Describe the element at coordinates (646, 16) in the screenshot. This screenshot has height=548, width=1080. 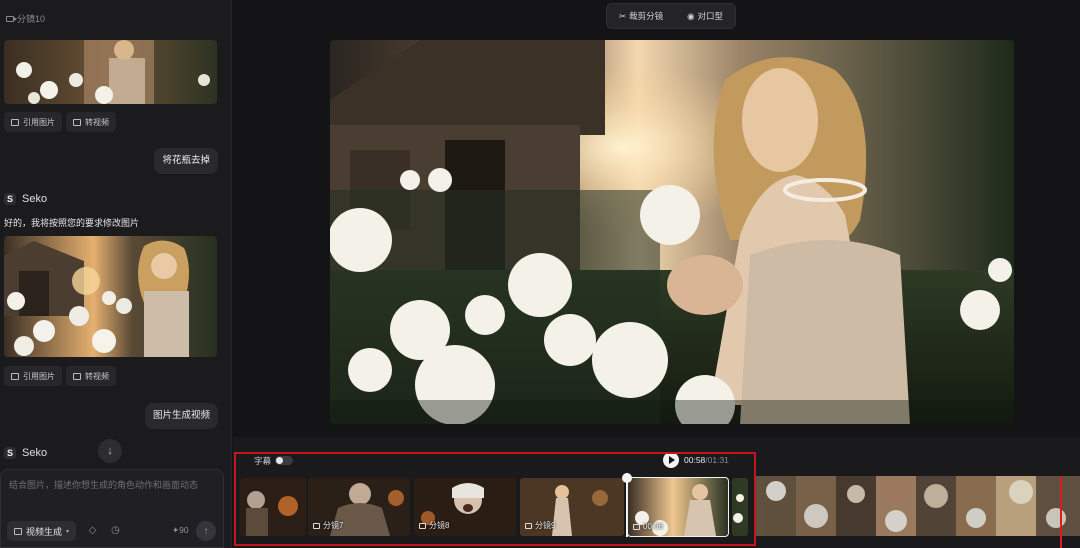
I see `cut-shot-label: 裁剪分镜` at that location.